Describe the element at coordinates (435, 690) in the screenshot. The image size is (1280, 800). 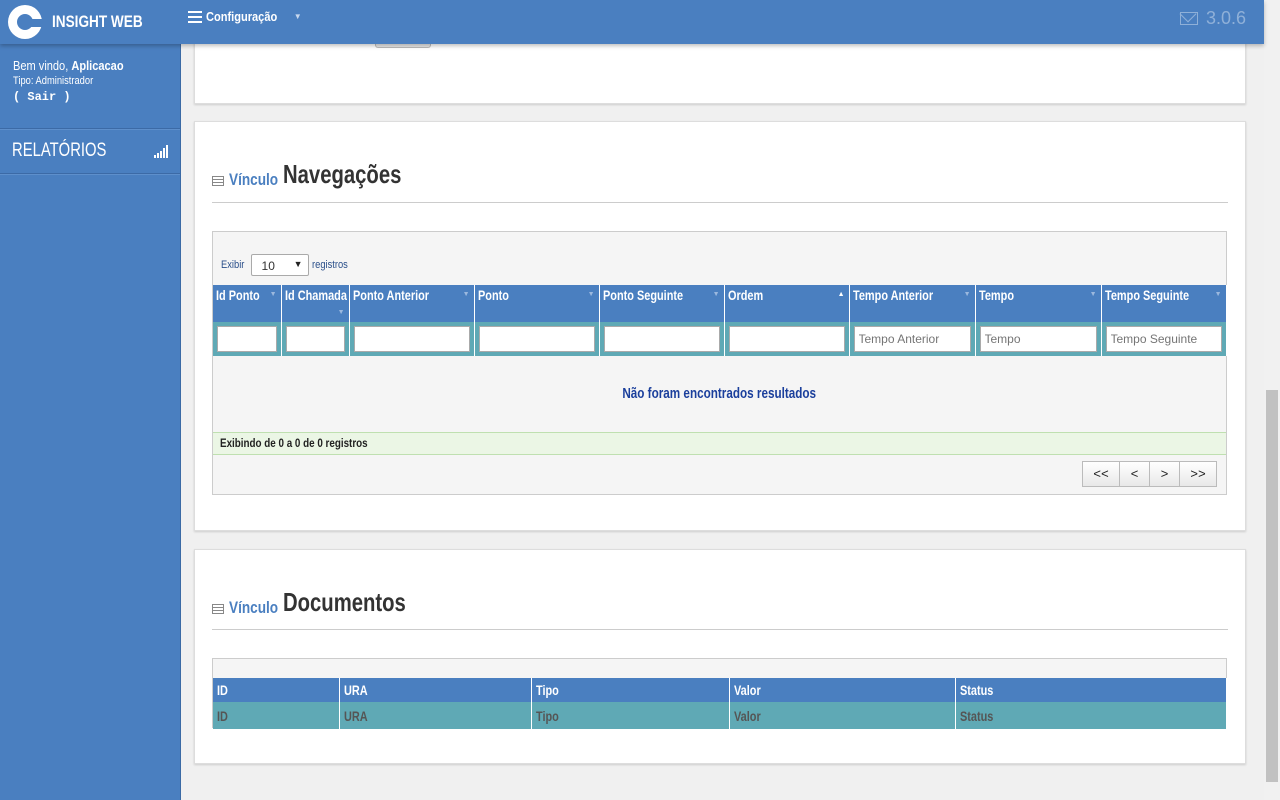
I see `col-header-ura: URA` at that location.